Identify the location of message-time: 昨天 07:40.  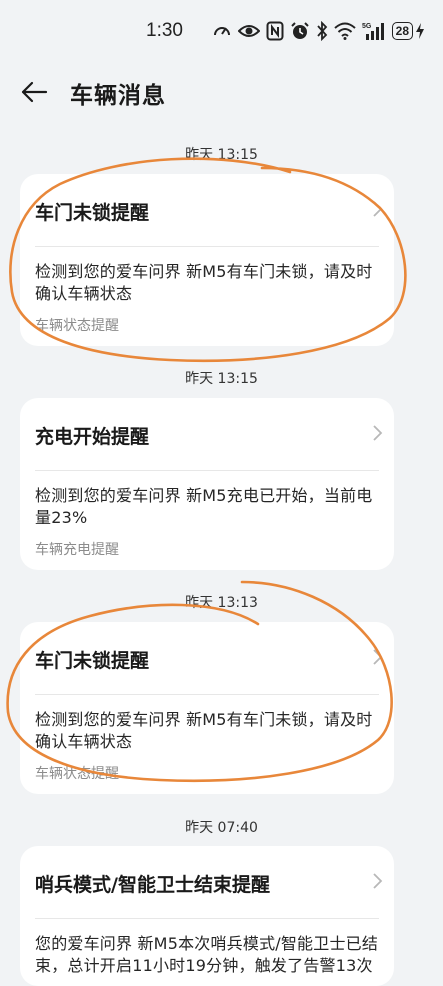
(221, 828).